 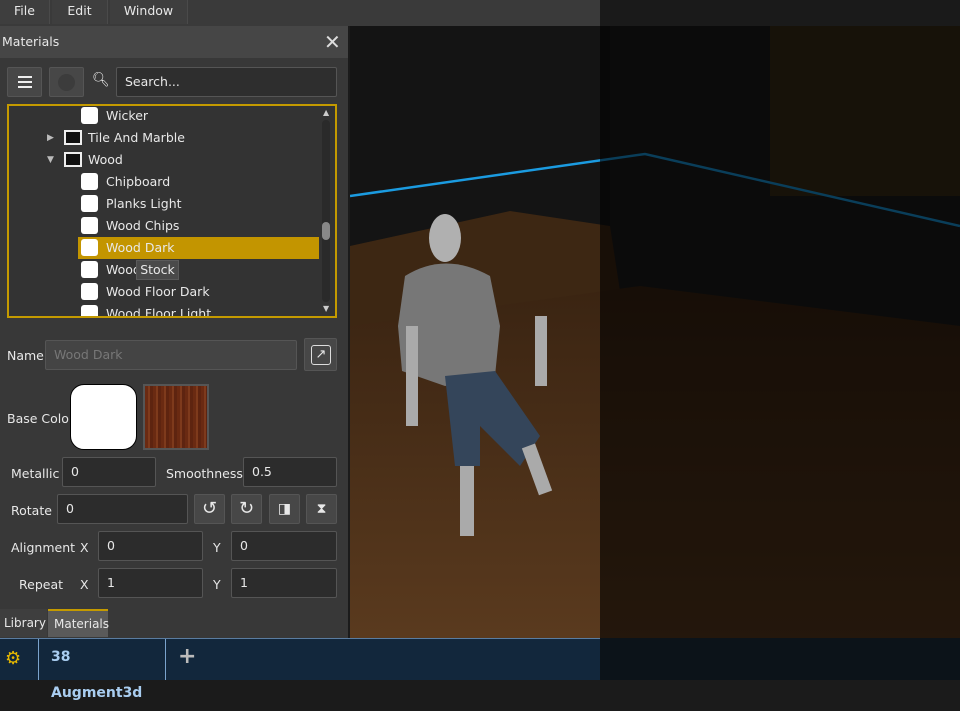 I want to click on alignment-label: Alignment, so click(x=43, y=547).